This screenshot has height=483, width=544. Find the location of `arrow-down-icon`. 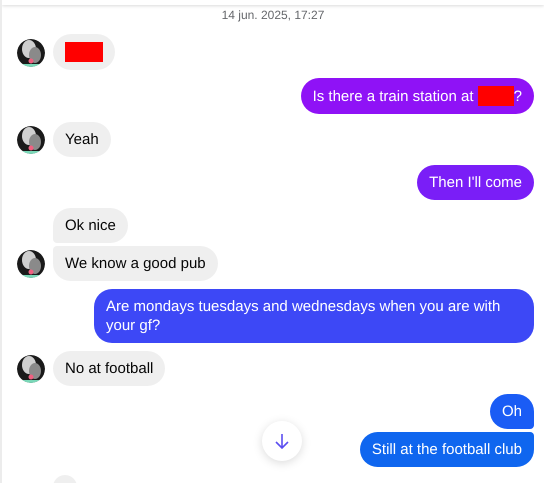

arrow-down-icon is located at coordinates (282, 441).